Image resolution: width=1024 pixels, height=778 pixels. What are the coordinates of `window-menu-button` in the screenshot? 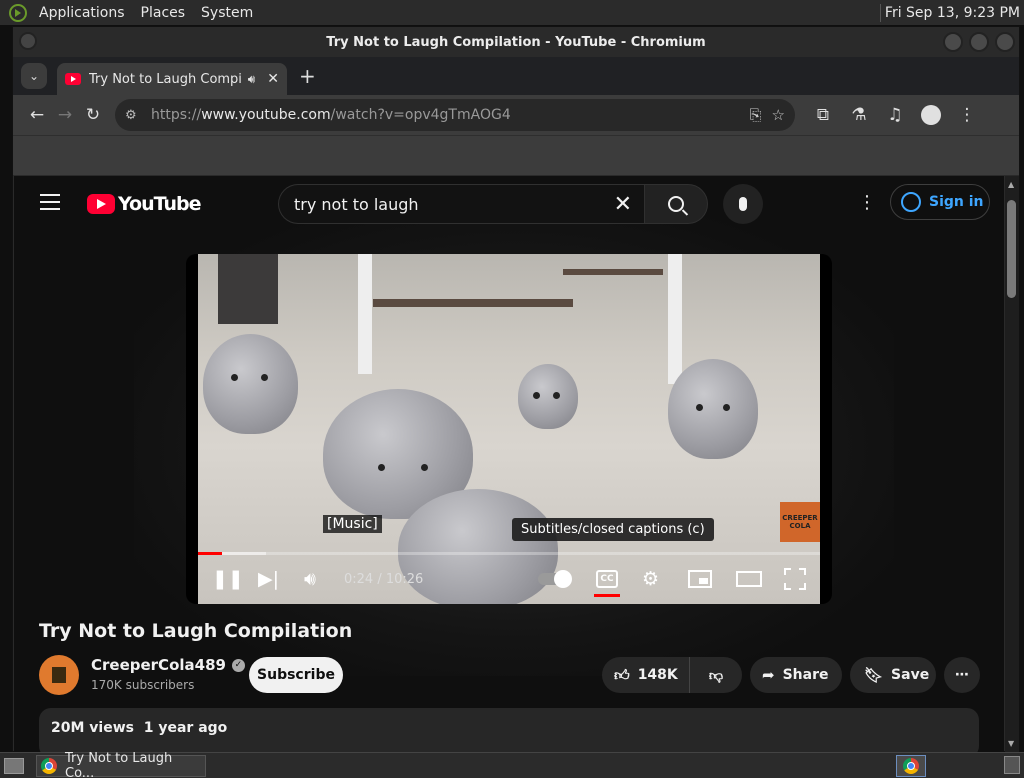 It's located at (28, 41).